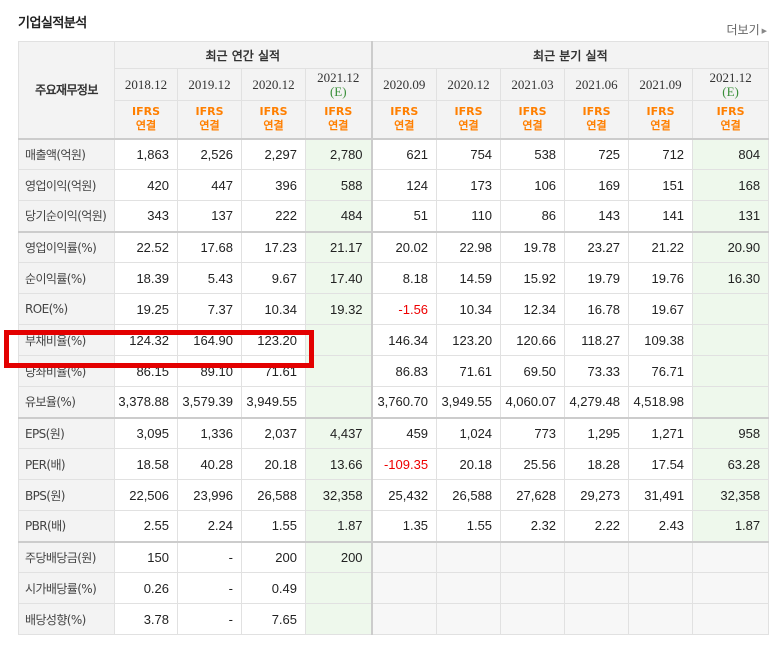  What do you see at coordinates (209, 185) in the screenshot?
I see `table-cell: 447` at bounding box center [209, 185].